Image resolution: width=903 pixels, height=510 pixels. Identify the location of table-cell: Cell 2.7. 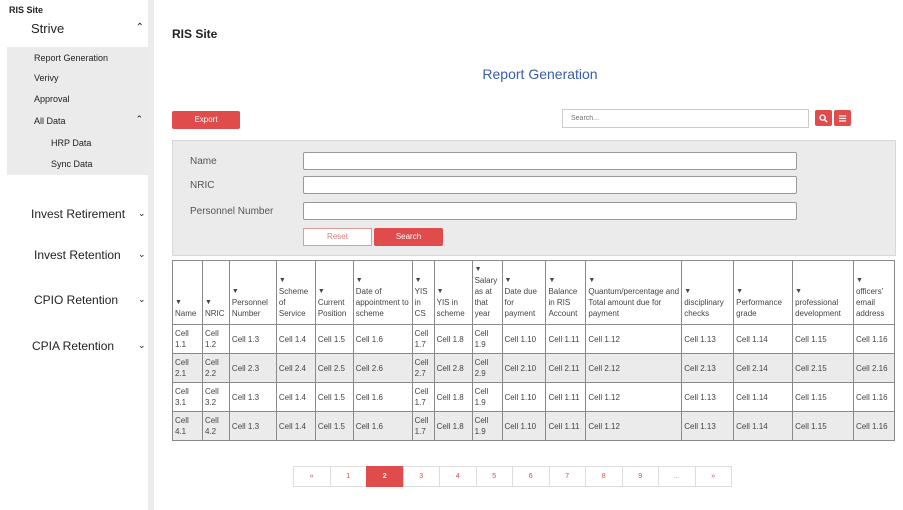
(423, 368).